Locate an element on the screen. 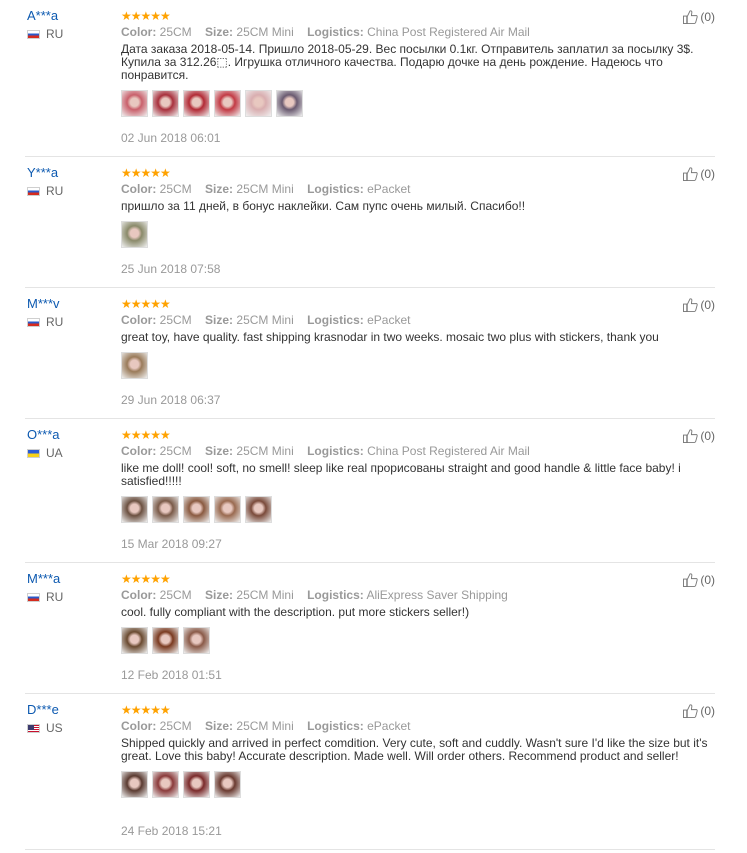  reviewer-name: Y***a is located at coordinates (72, 173).